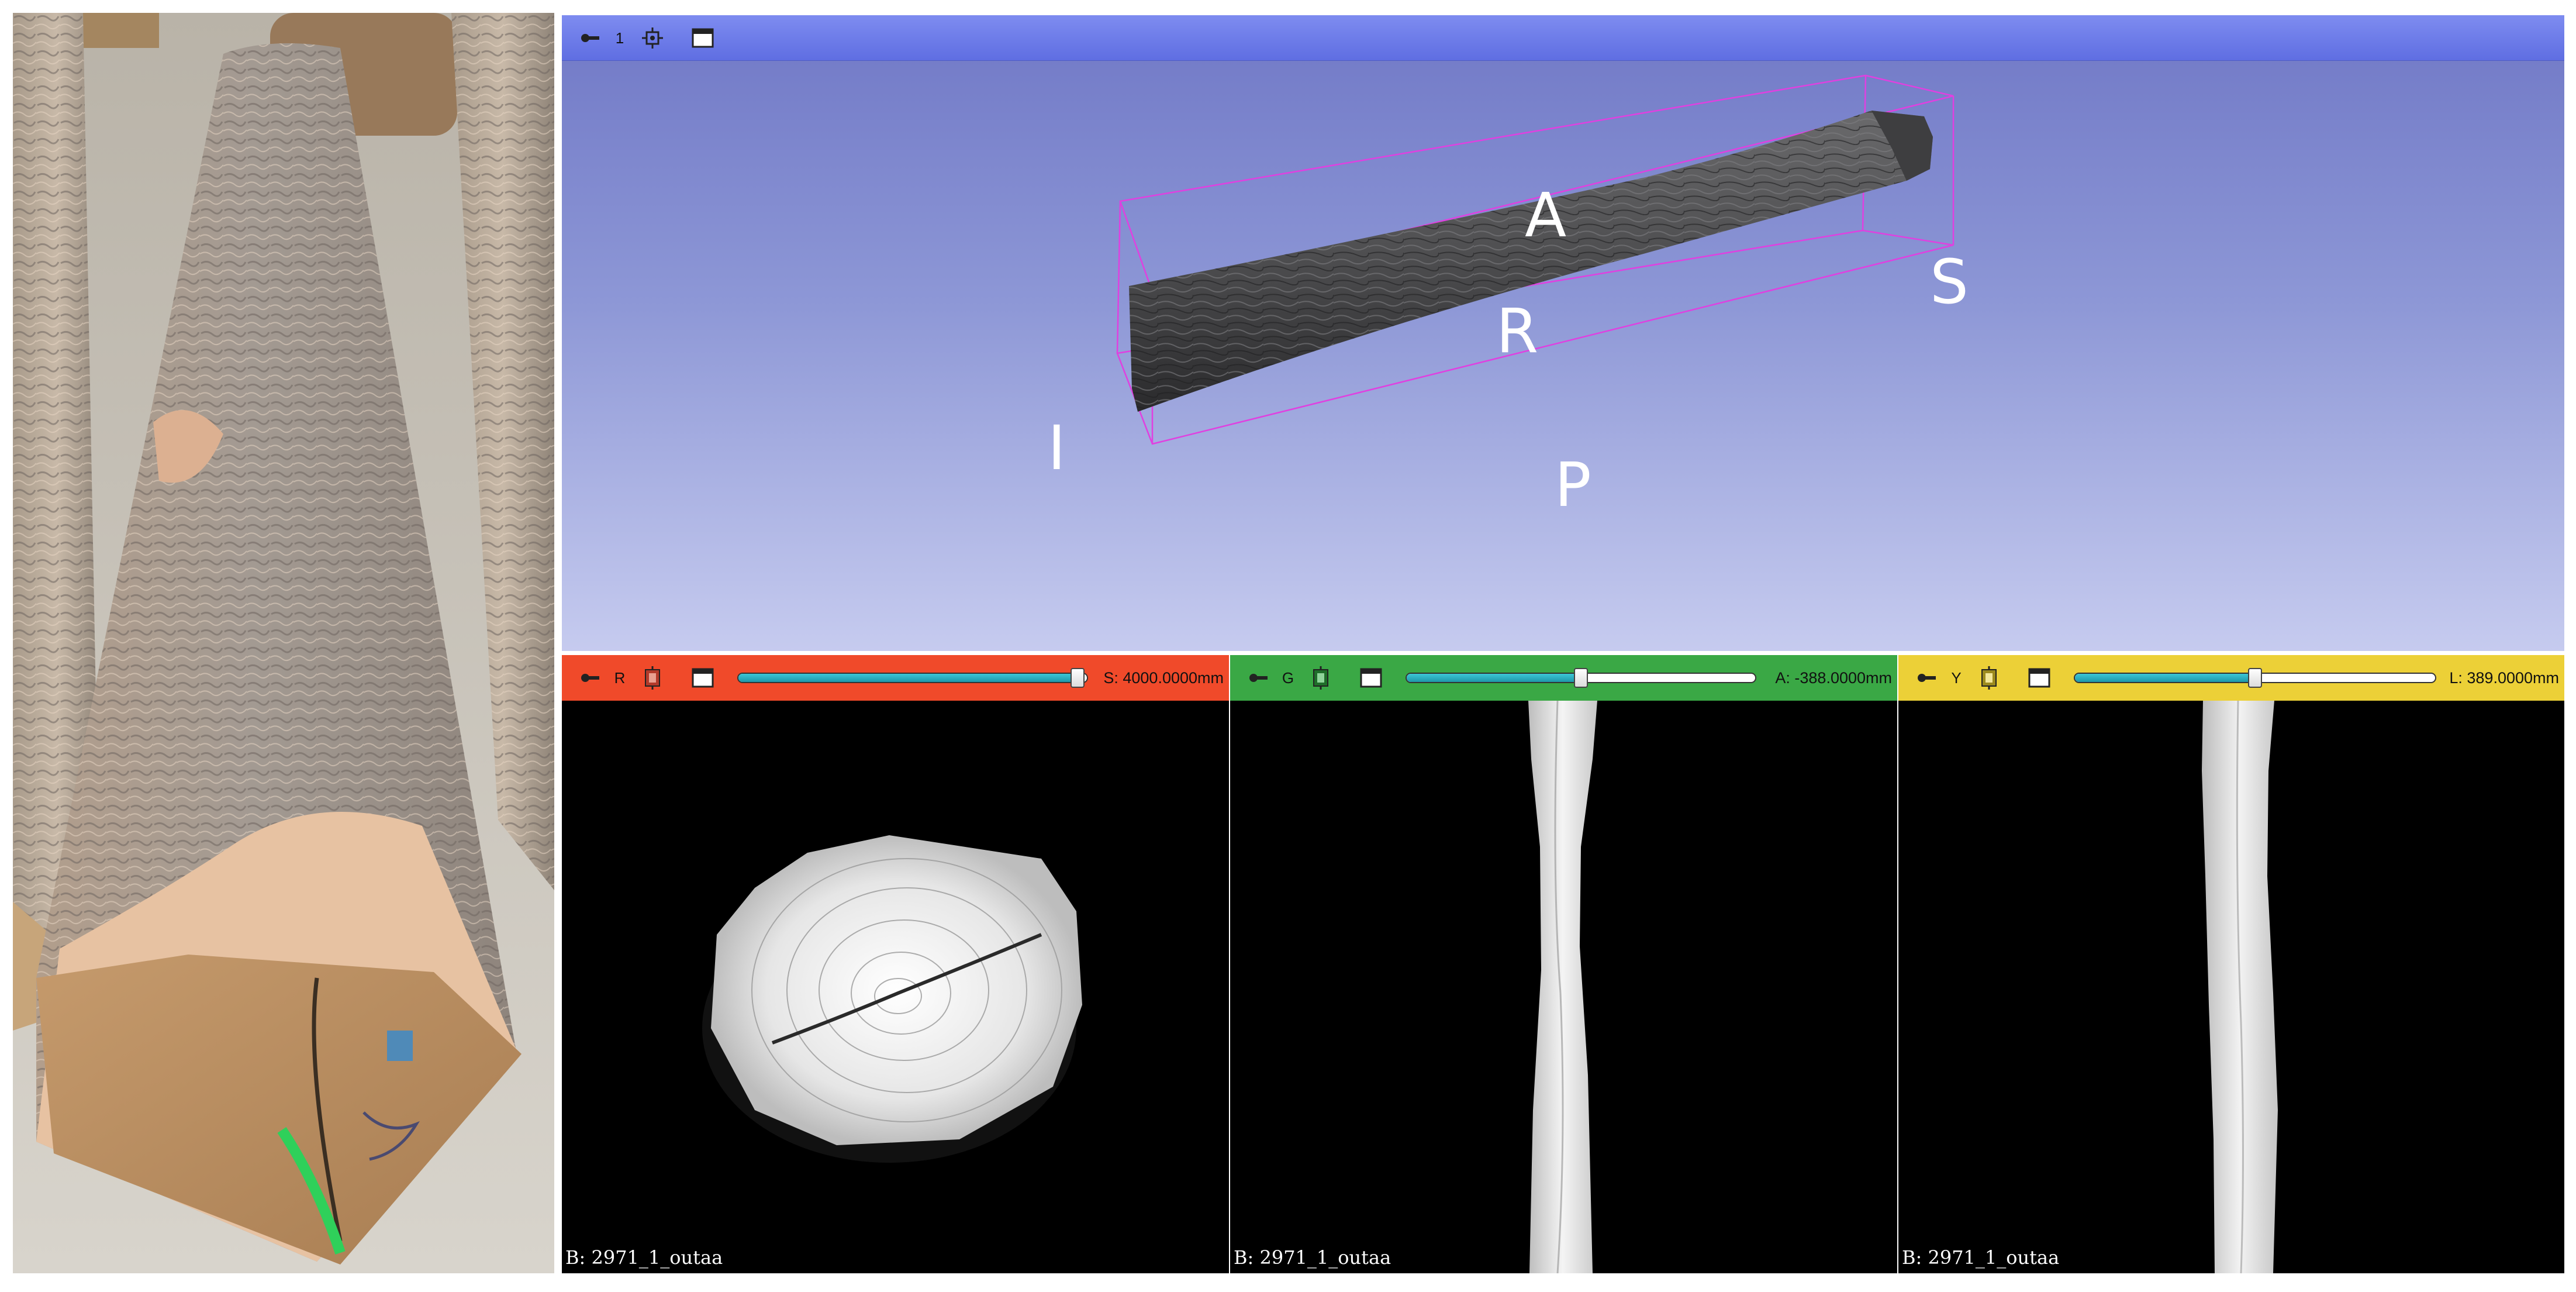 The image size is (2576, 1292). Describe the element at coordinates (1562, 987) in the screenshot. I see `coronal-section-image` at that location.